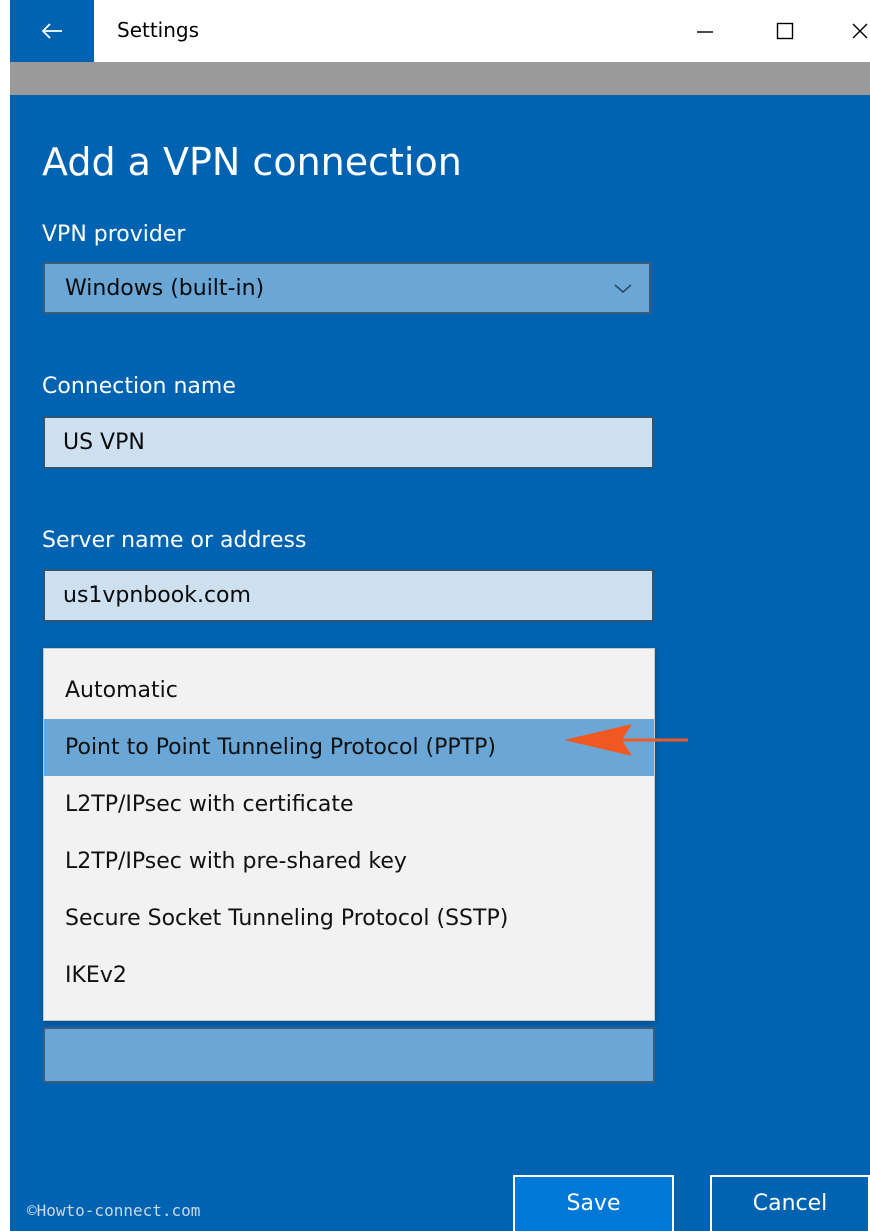 This screenshot has height=1231, width=870. I want to click on chevron-down-icon, so click(623, 289).